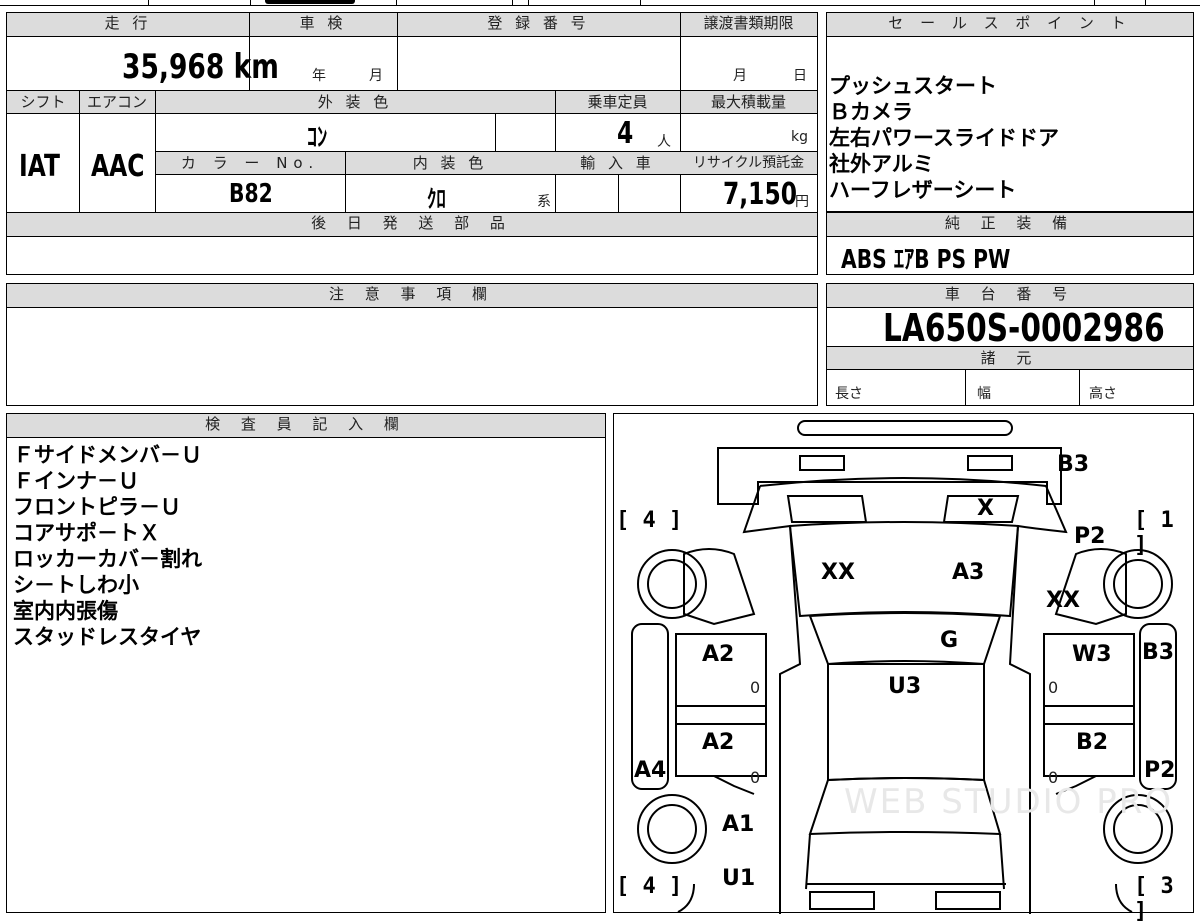 Image resolution: width=1200 pixels, height=924 pixels. I want to click on capacity-header: 乗車定員, so click(617, 102).